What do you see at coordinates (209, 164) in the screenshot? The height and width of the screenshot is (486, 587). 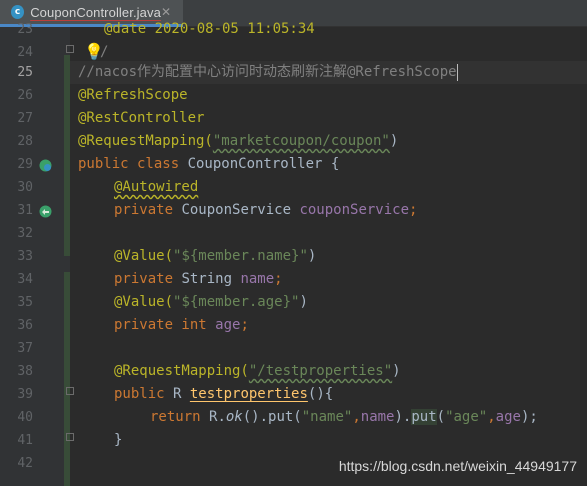 I see `code-line-29: public class CouponController {` at bounding box center [209, 164].